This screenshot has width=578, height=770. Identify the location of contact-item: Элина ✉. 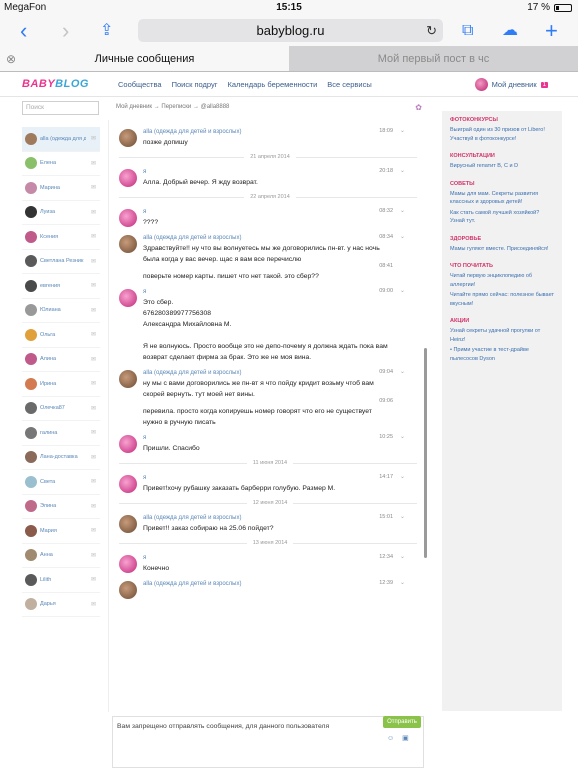
(61, 507).